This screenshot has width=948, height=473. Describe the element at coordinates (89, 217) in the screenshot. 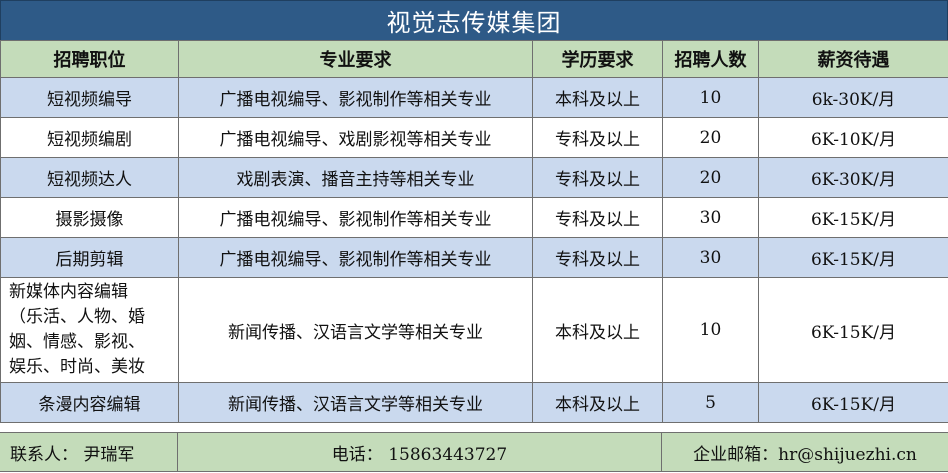

I see `cell-position: 摄影摄像` at that location.